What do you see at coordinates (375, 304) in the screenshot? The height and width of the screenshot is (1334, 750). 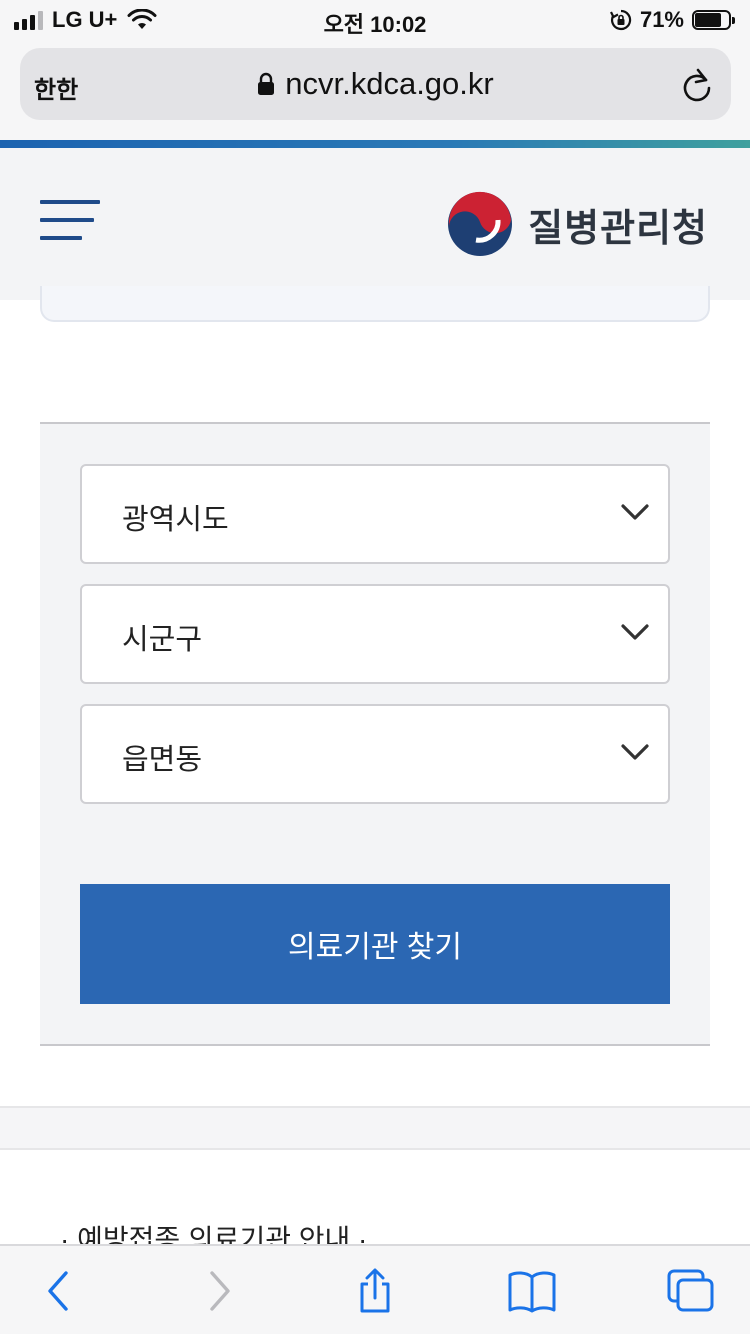 I see `previous-card` at bounding box center [375, 304].